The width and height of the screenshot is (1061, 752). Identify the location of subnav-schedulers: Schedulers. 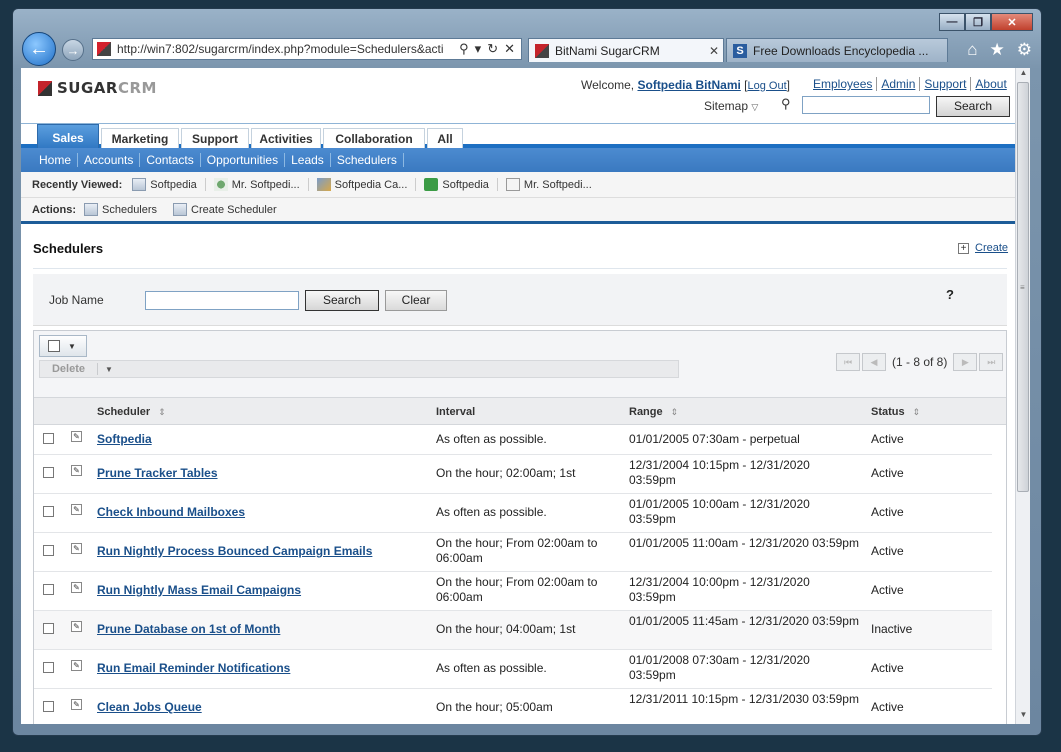
(367, 160).